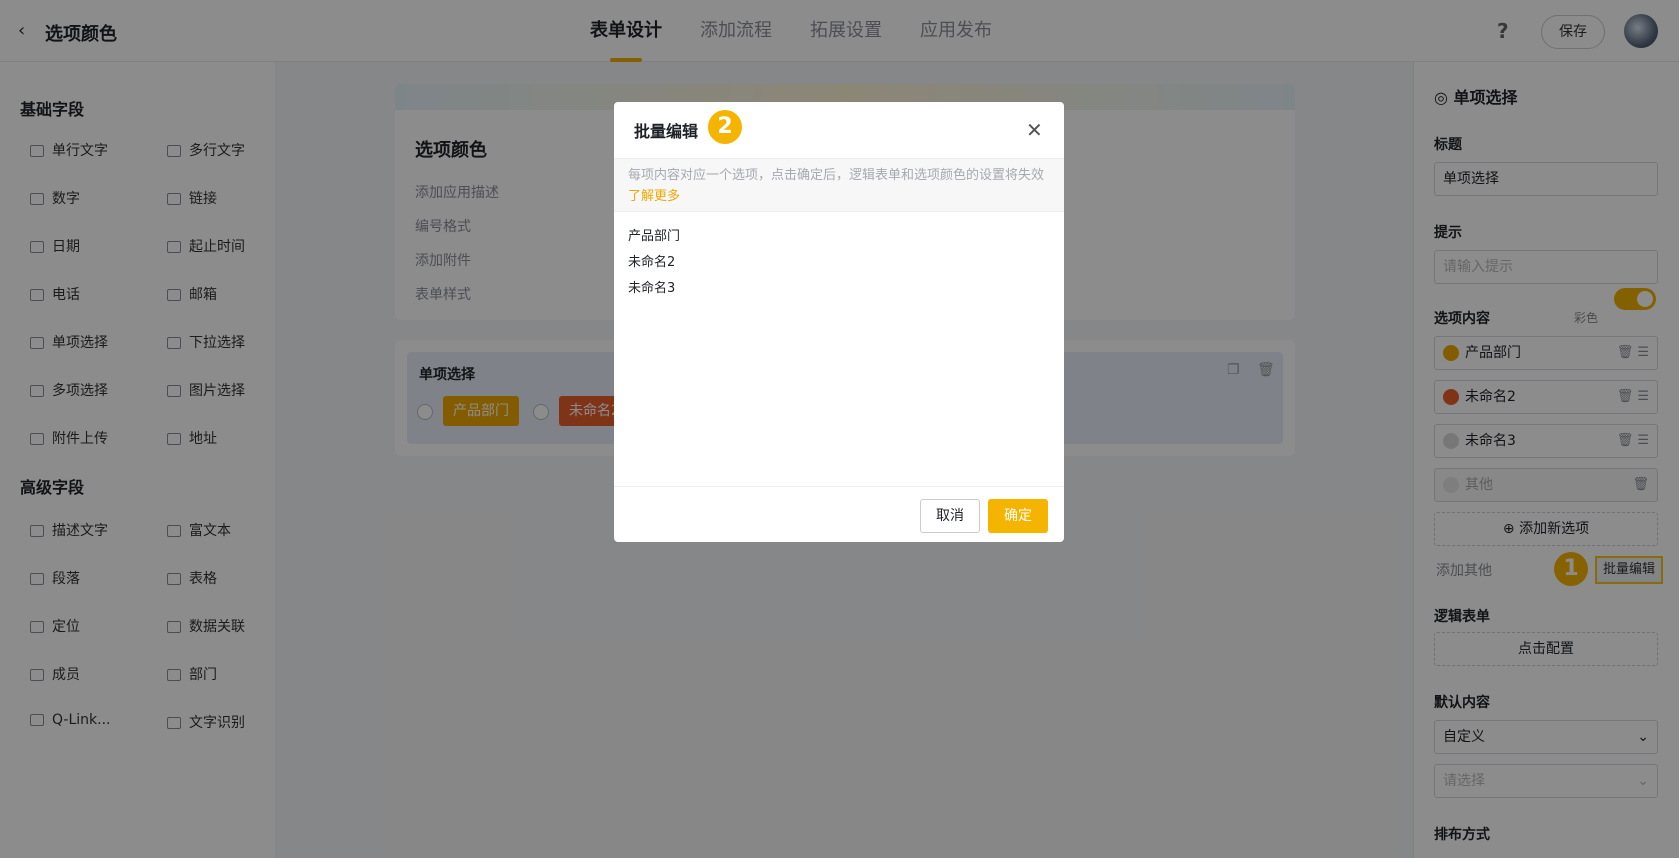 This screenshot has width=1679, height=858. What do you see at coordinates (839, 185) in the screenshot?
I see `dialog-notice: 每项内容对应一个选项，点击确定后，逻辑表单和选项颜色的设置将失效 了解更多` at bounding box center [839, 185].